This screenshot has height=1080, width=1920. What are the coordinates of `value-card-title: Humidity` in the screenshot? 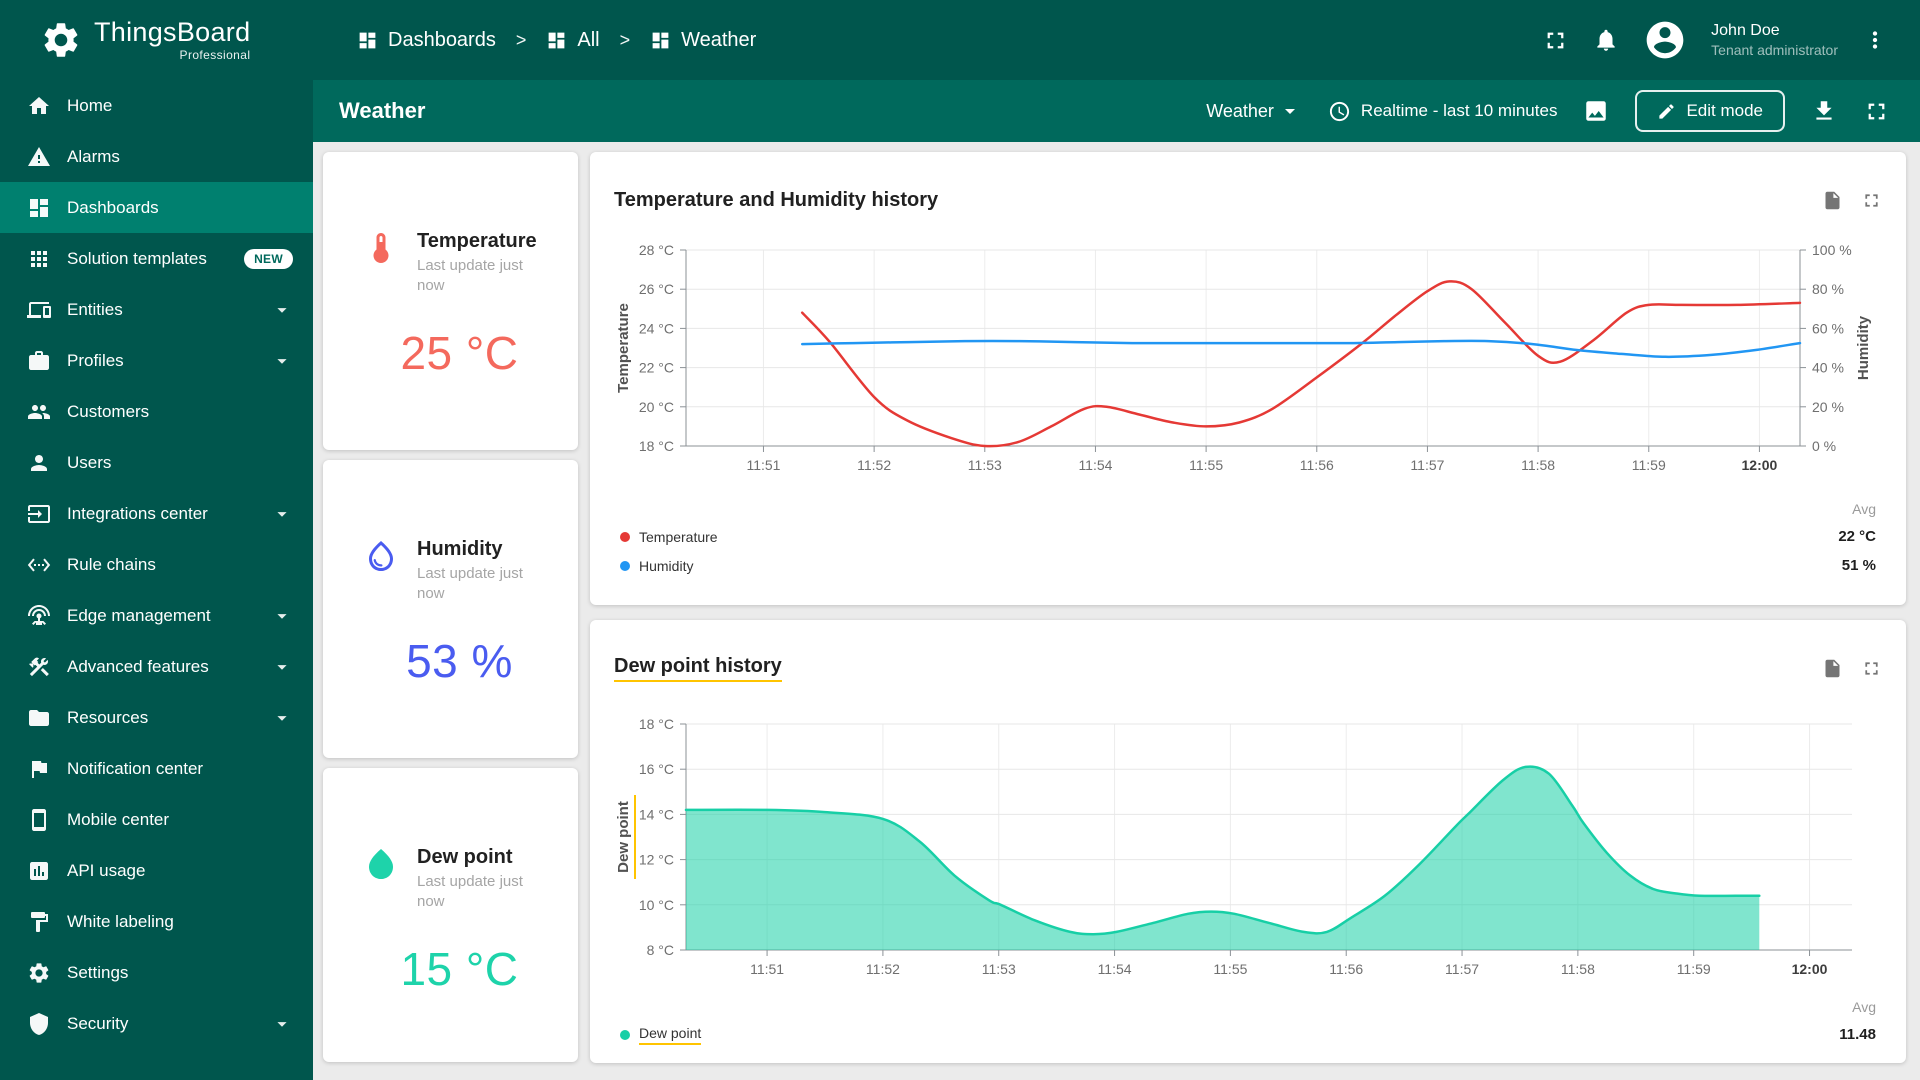 It's located at (460, 549).